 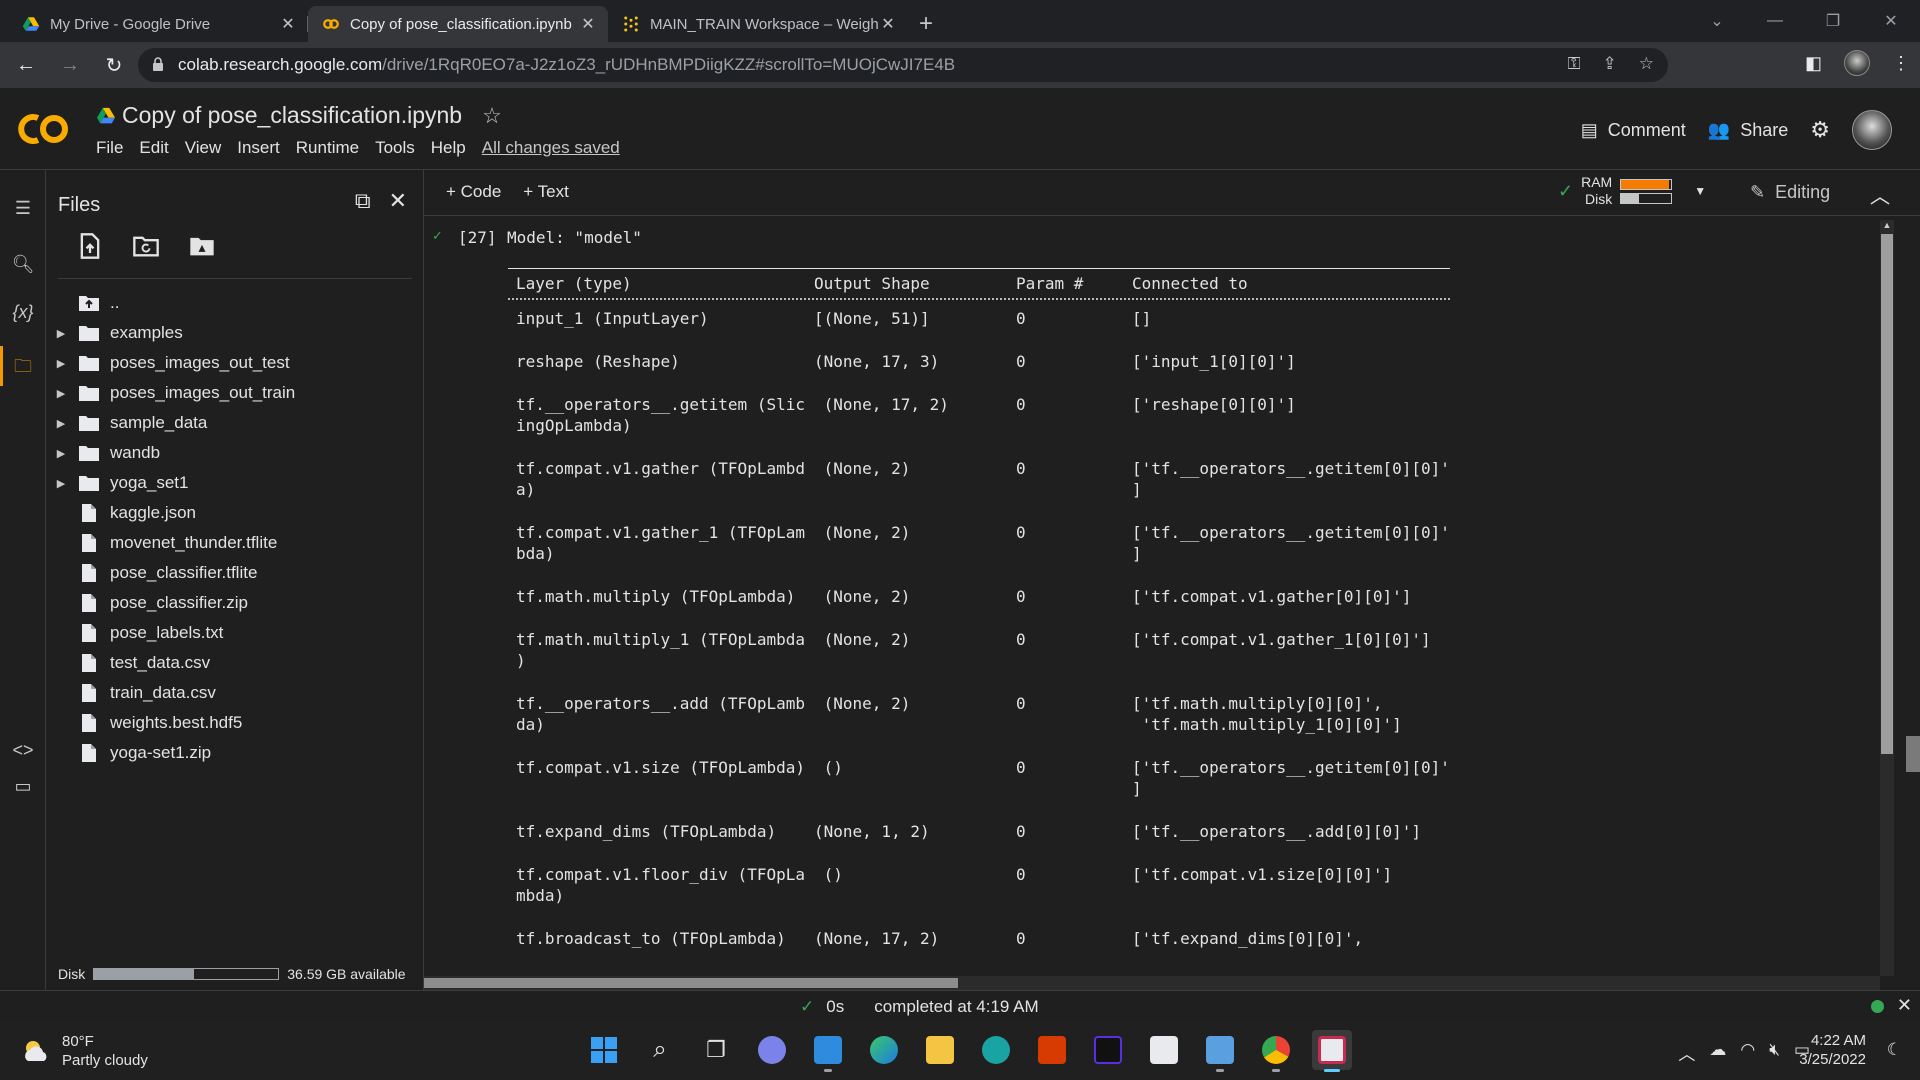 I want to click on file-item: ▶weights.best.hdf5, so click(x=235, y=723).